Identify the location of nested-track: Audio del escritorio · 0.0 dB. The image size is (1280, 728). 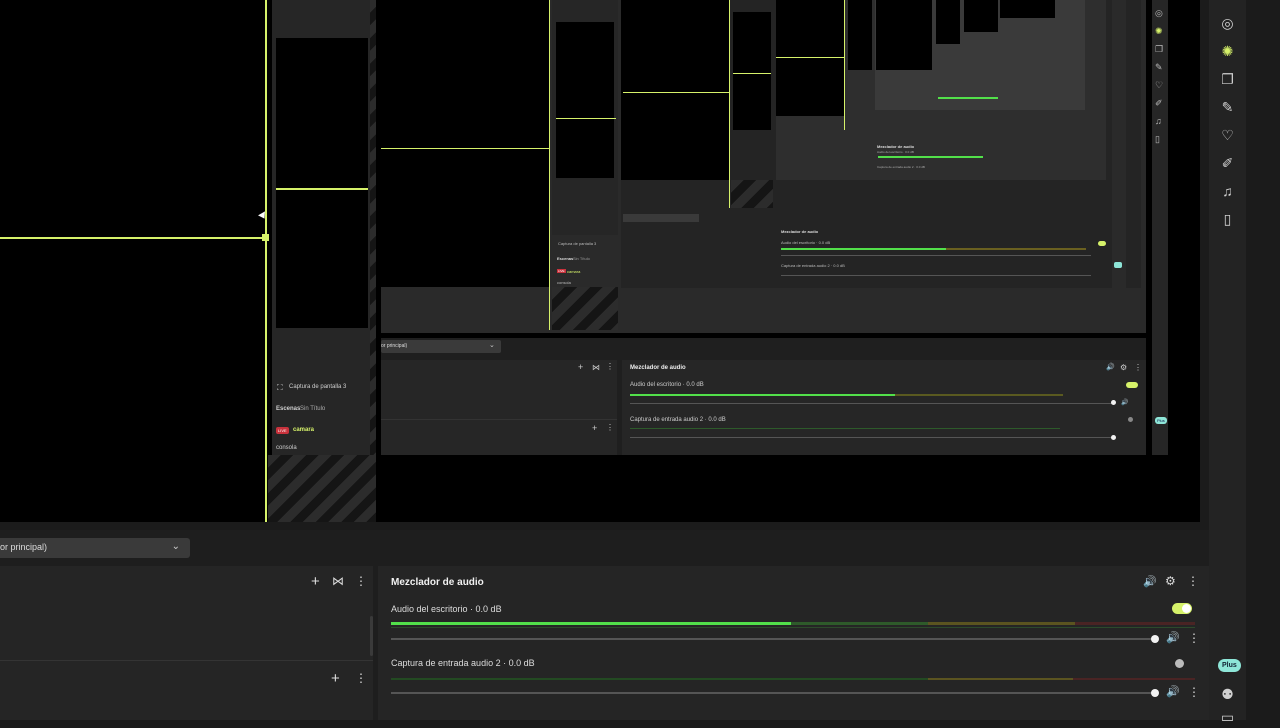
(806, 242).